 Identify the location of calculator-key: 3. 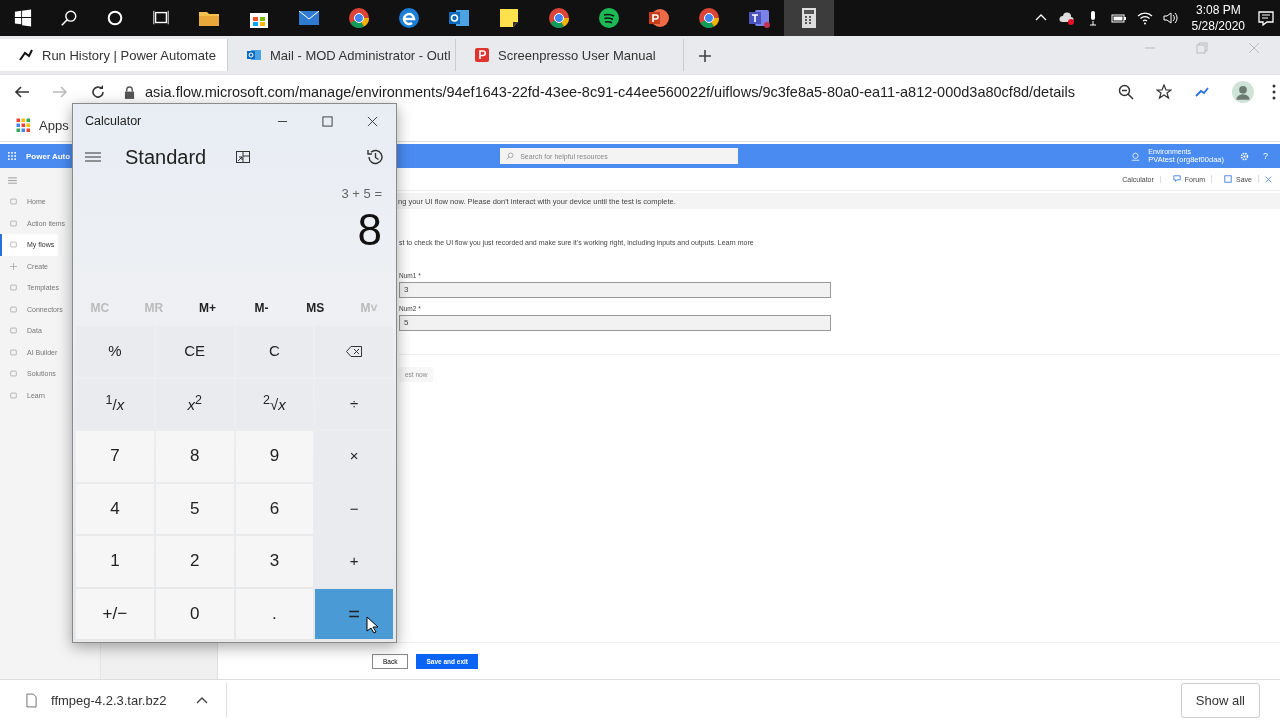
(274, 561).